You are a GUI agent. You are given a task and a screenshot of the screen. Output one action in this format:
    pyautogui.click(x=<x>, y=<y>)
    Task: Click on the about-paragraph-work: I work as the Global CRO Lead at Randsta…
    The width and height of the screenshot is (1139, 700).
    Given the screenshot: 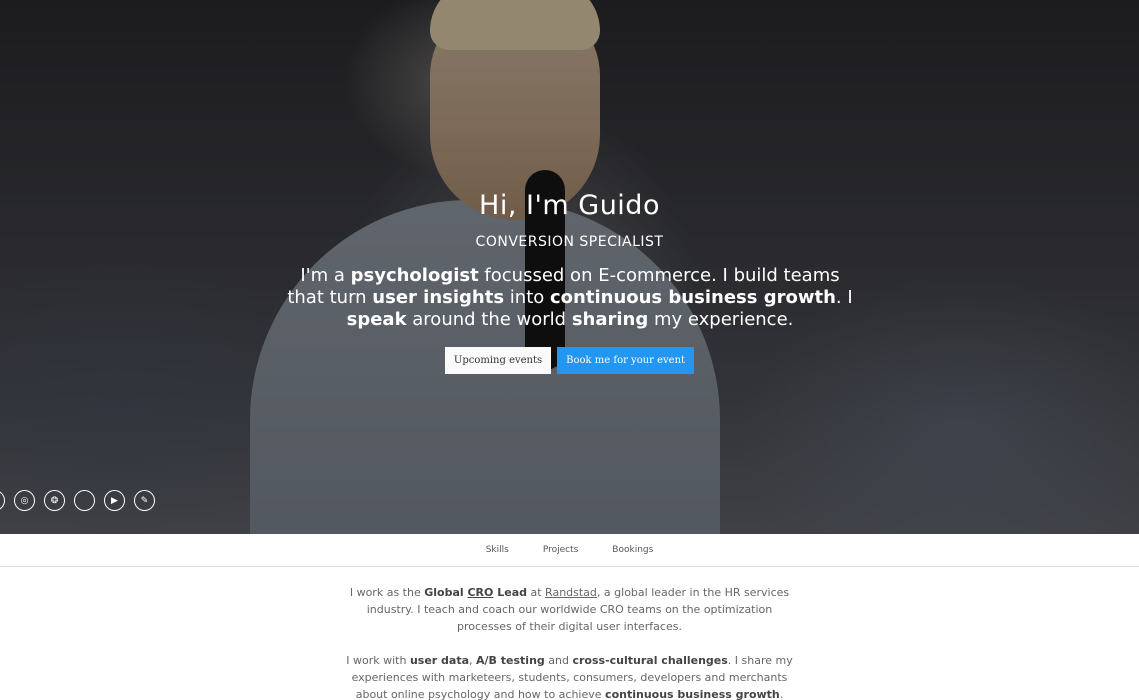 What is the action you would take?
    pyautogui.click(x=570, y=609)
    